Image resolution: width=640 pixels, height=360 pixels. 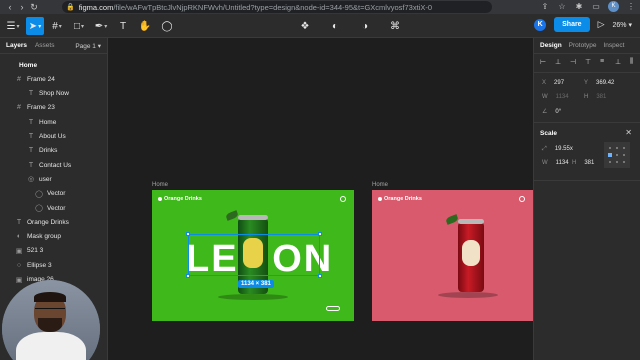 I want to click on w-field: W 1134, so click(x=555, y=97).